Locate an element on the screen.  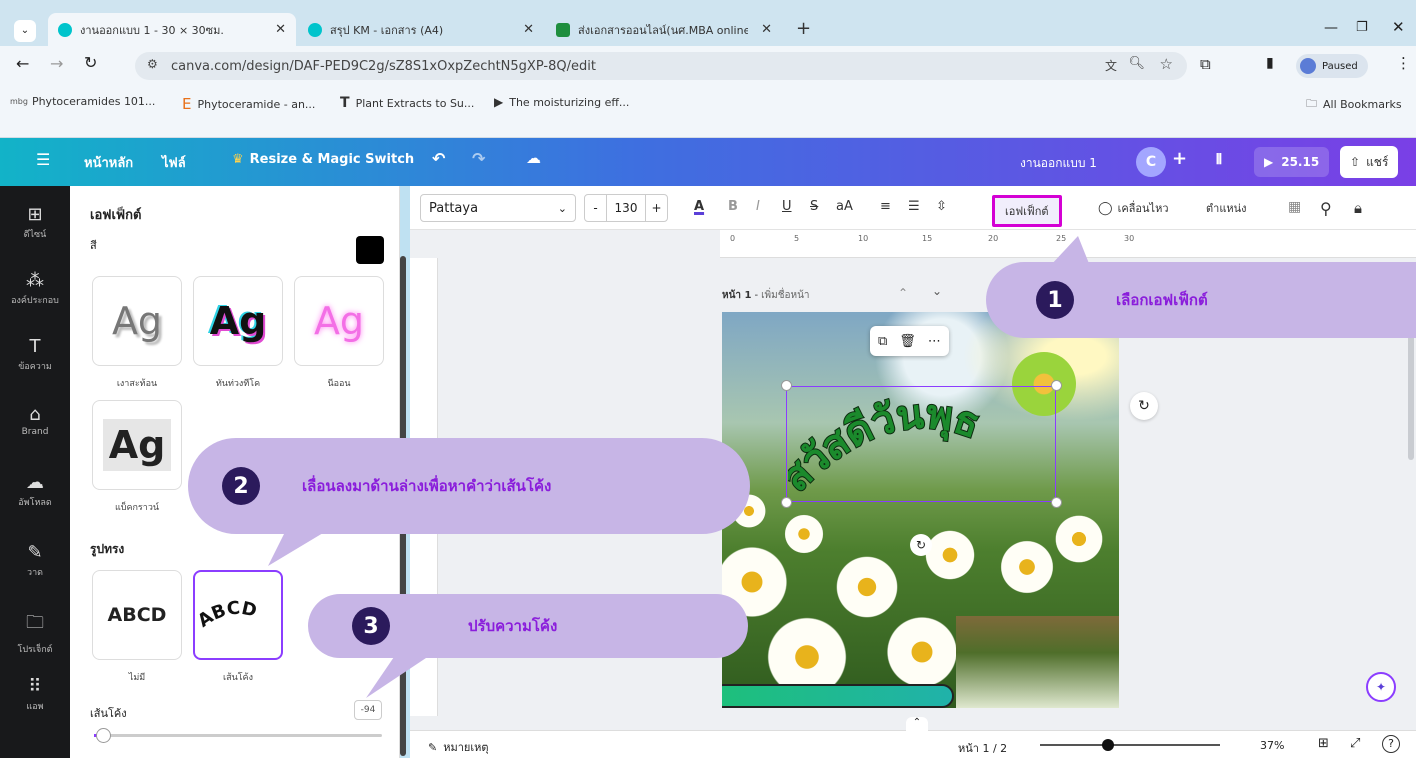
callout-1-text: เลือกเอฟเฟ็กต์ is located at coordinates (1162, 300).